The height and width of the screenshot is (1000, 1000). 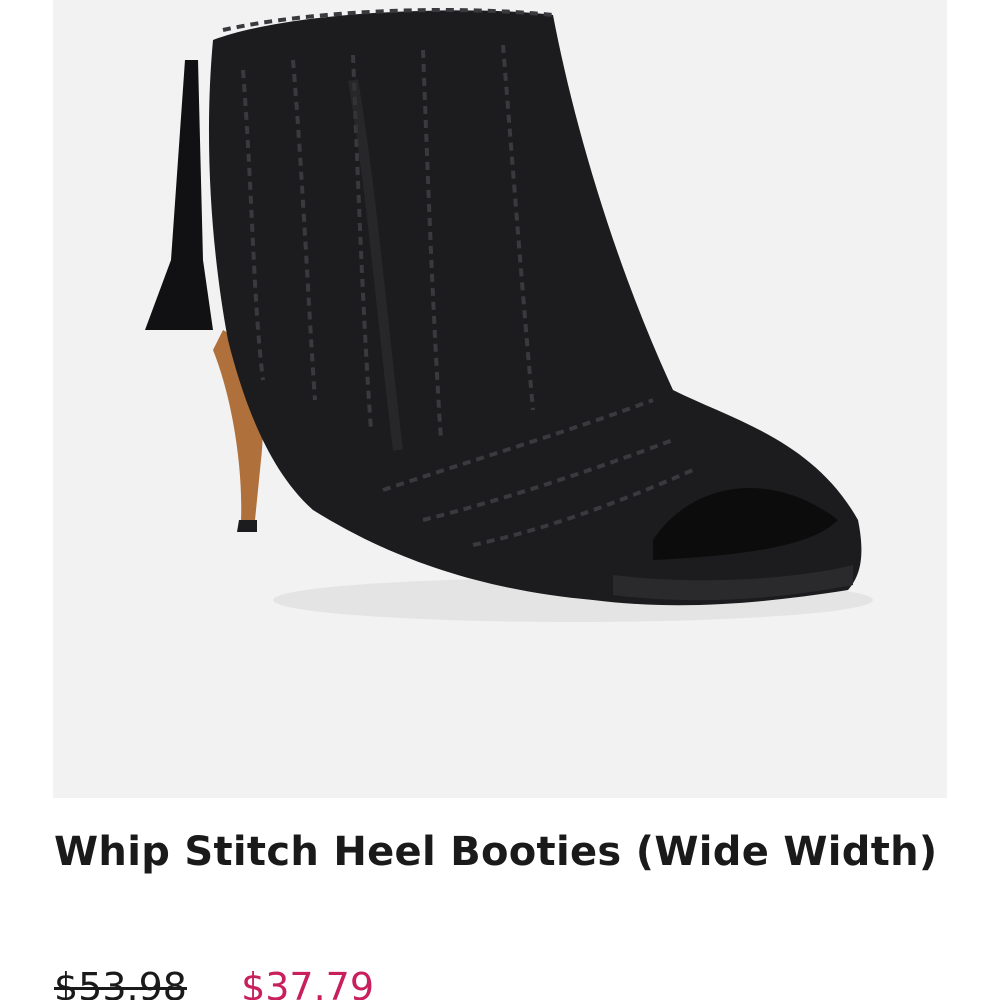 What do you see at coordinates (504, 852) in the screenshot?
I see `product-title: Whip Stitch Heel Booties (Wide Width)` at bounding box center [504, 852].